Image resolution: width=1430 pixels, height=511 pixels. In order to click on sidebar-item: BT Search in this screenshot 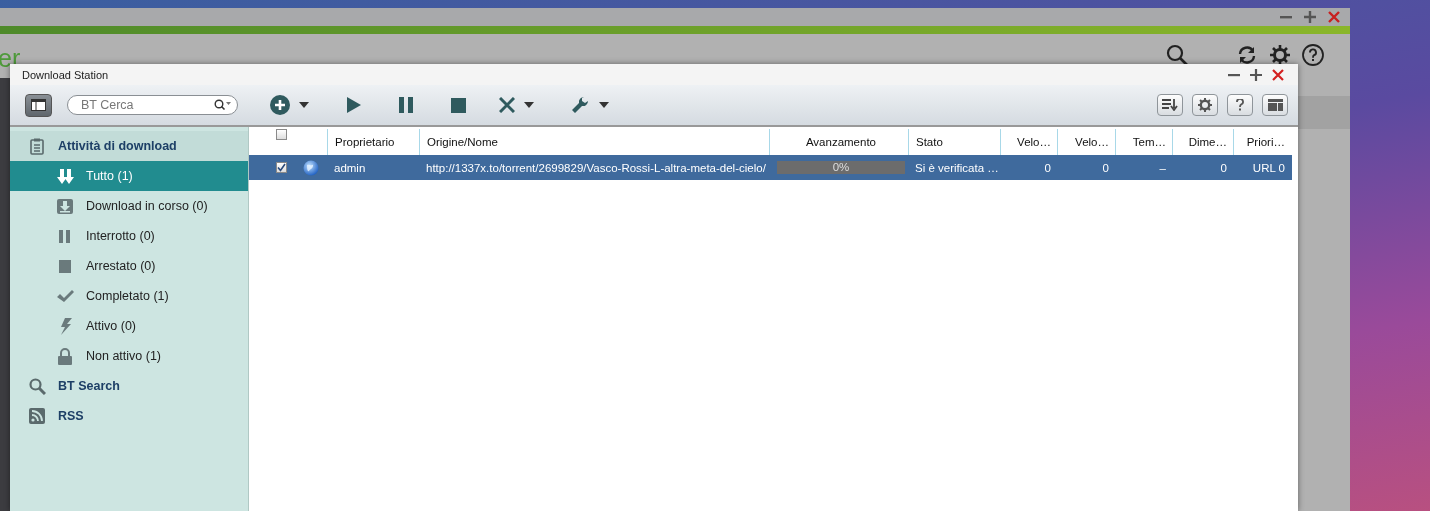, I will do `click(129, 386)`.